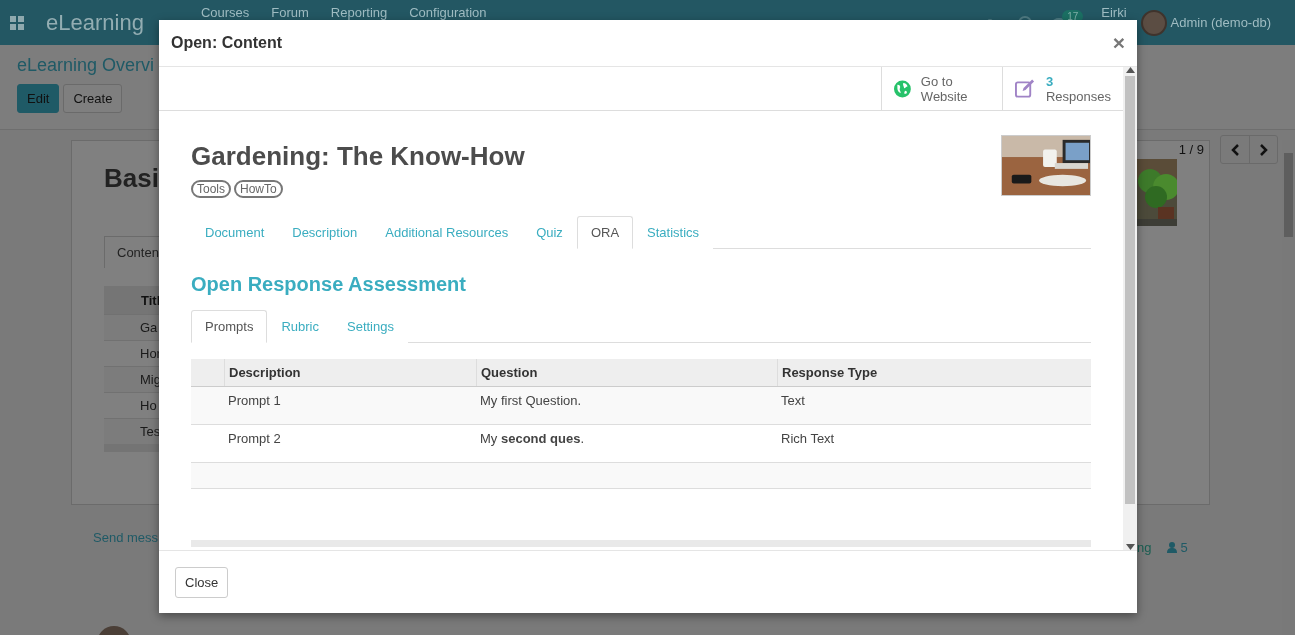  Describe the element at coordinates (1130, 308) in the screenshot. I see `dialog-scrollbar` at that location.